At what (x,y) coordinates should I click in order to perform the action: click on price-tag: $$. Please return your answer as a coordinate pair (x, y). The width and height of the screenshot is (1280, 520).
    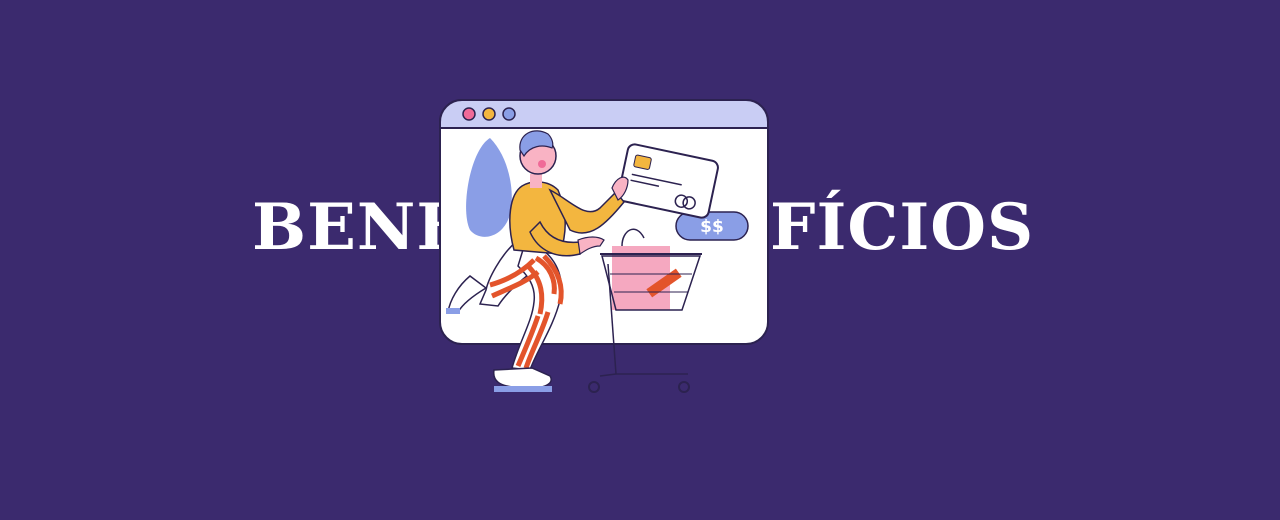
    Looking at the image, I should click on (712, 226).